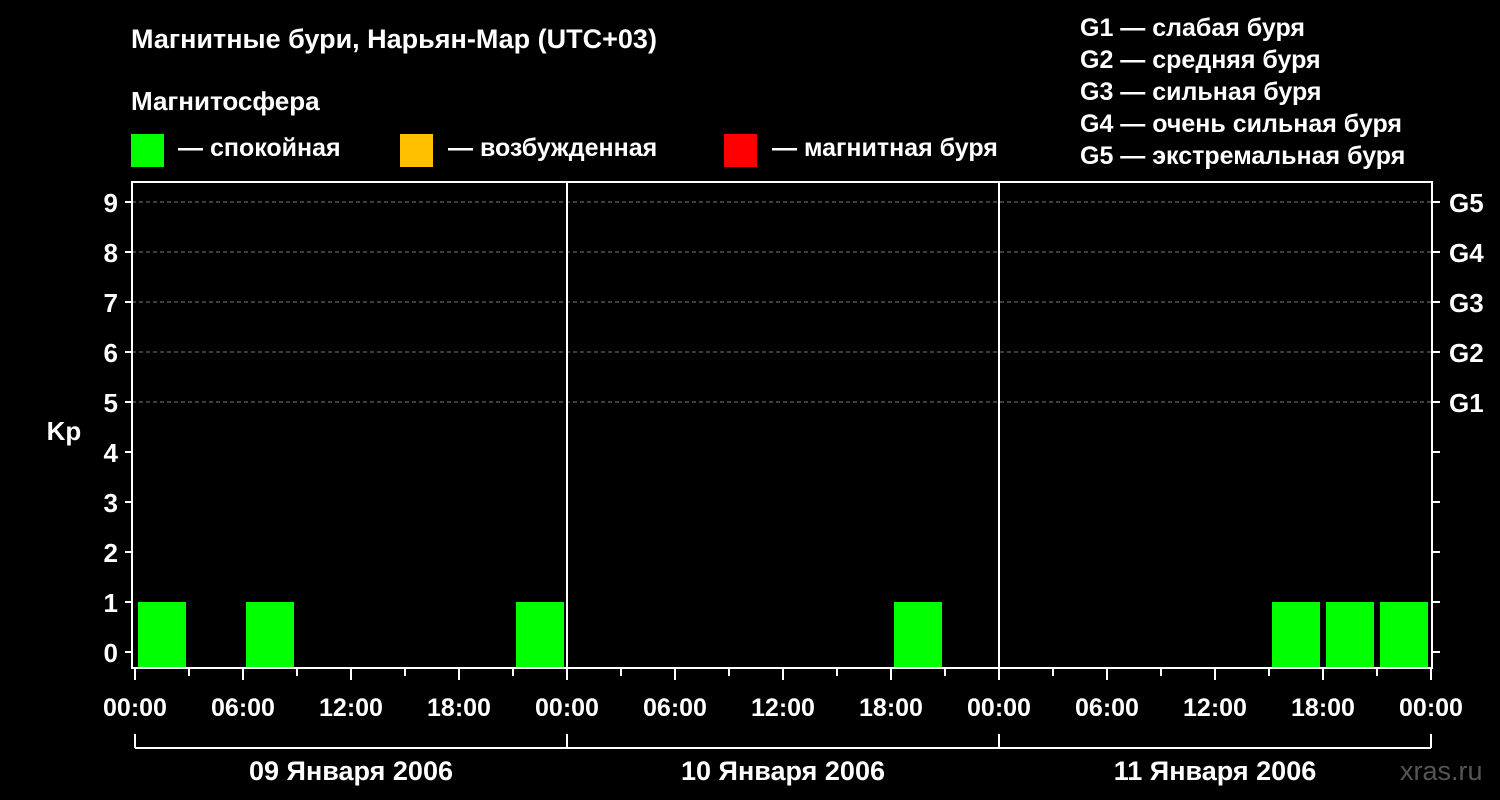 The image size is (1500, 800). What do you see at coordinates (351, 771) in the screenshot?
I see `day-label: 09 Января 2006` at bounding box center [351, 771].